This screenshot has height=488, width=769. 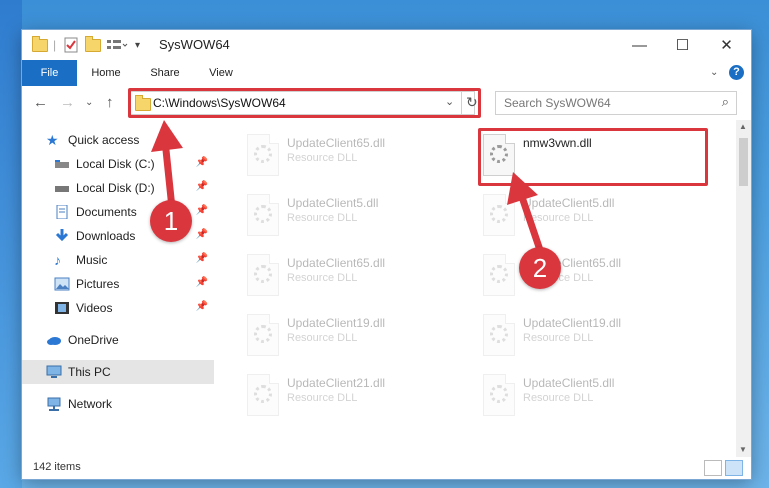 What do you see at coordinates (540, 268) in the screenshot?
I see `annotation-badge-2: 2` at bounding box center [540, 268].